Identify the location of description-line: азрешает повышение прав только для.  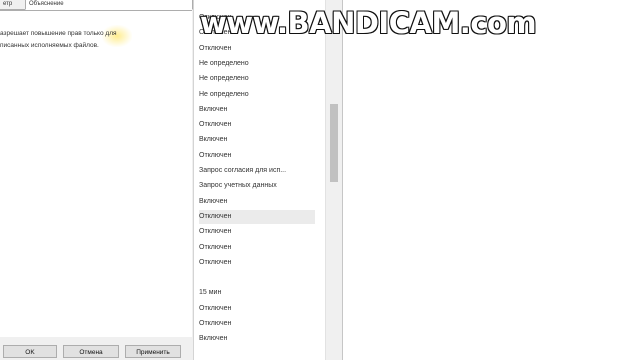
(58, 33).